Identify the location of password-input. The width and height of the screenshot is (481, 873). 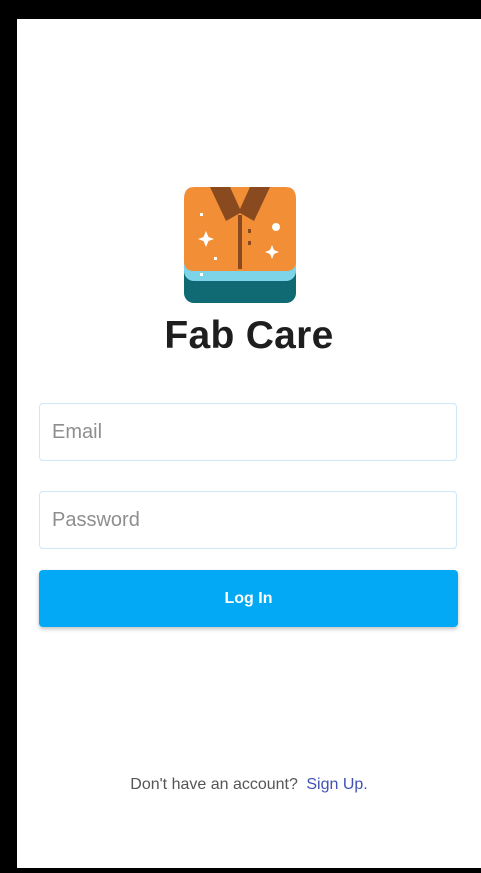
(248, 520).